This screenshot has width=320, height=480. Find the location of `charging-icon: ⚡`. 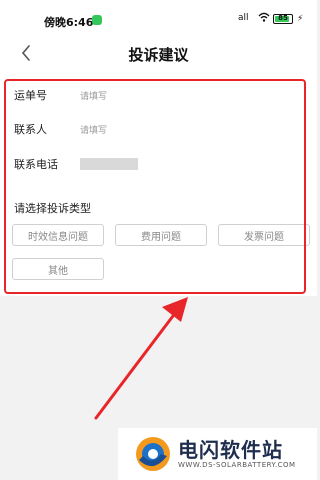

charging-icon: ⚡ is located at coordinates (300, 19).